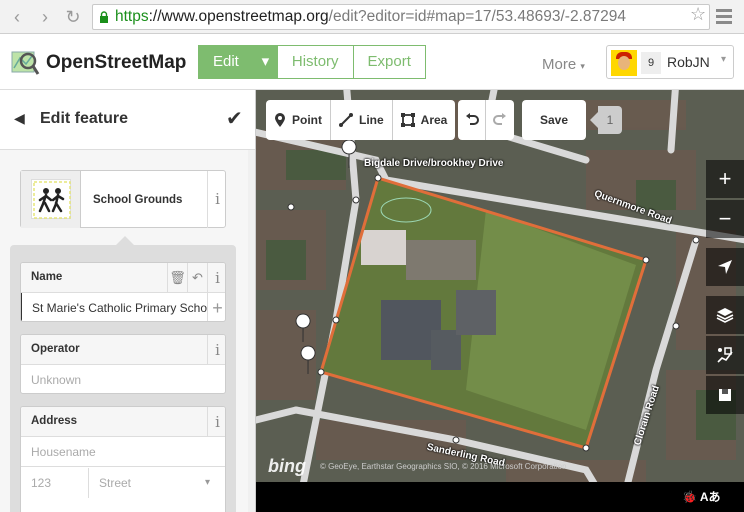 This screenshot has width=744, height=512. What do you see at coordinates (123, 350) in the screenshot?
I see `operator-field-header: Operator i` at bounding box center [123, 350].